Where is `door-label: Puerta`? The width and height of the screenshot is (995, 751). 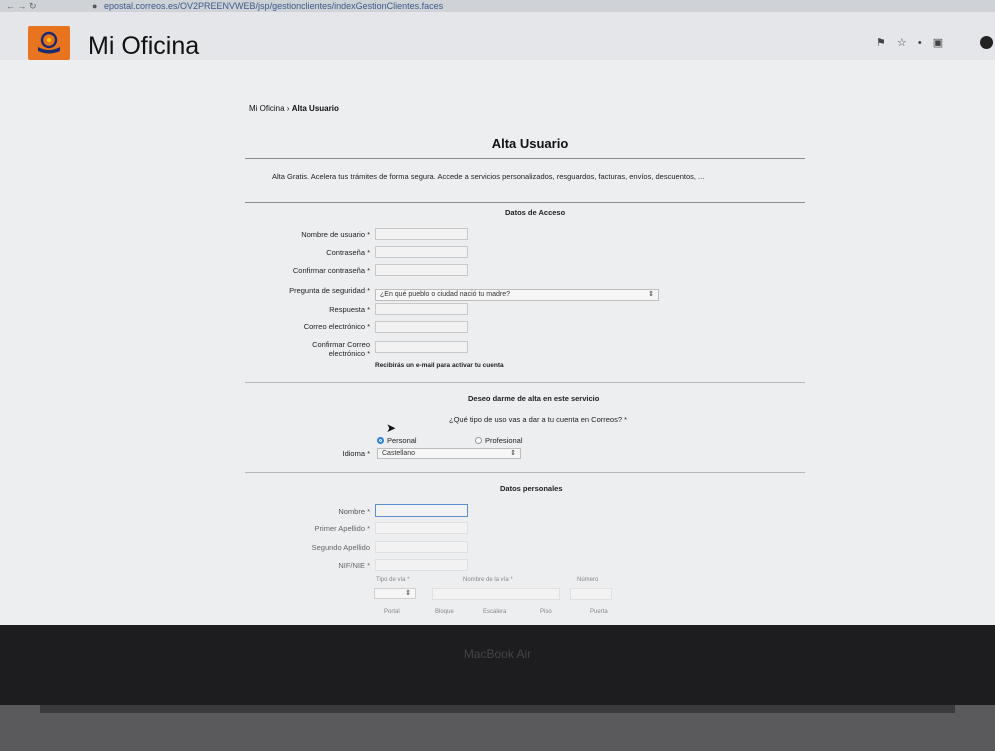 door-label: Puerta is located at coordinates (599, 612).